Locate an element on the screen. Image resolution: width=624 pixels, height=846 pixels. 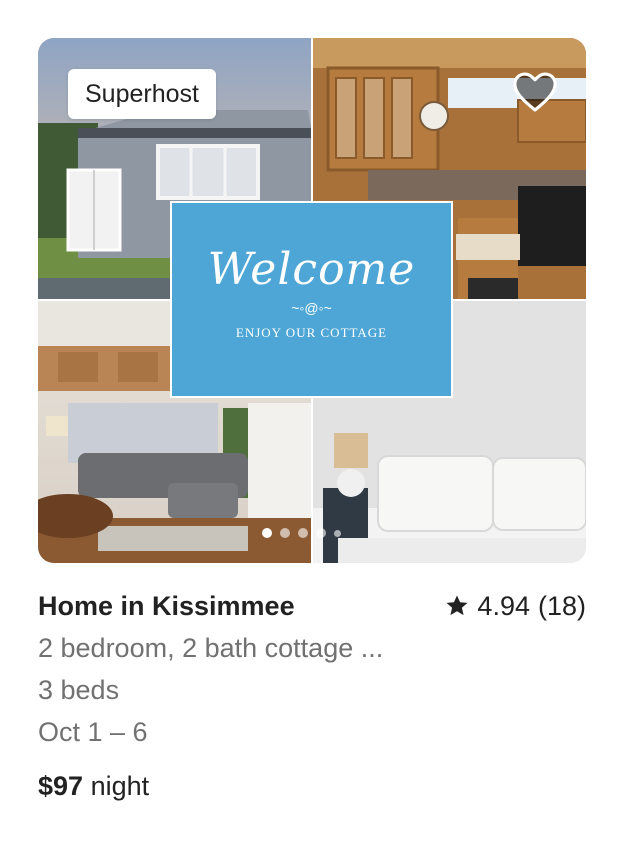
welcome-sign: Welcome ~◦@◦~ ENJOY OUR COTTAGE is located at coordinates (311, 299).